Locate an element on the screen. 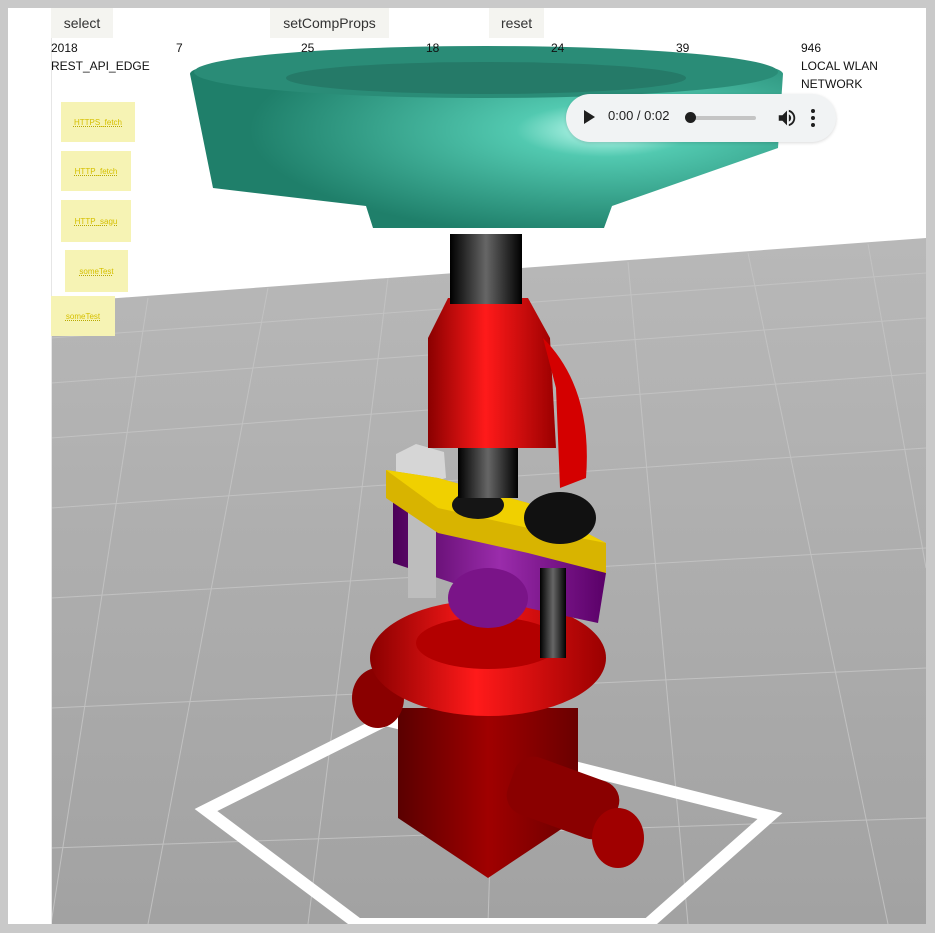  stat-value-4: 18 is located at coordinates (433, 48).